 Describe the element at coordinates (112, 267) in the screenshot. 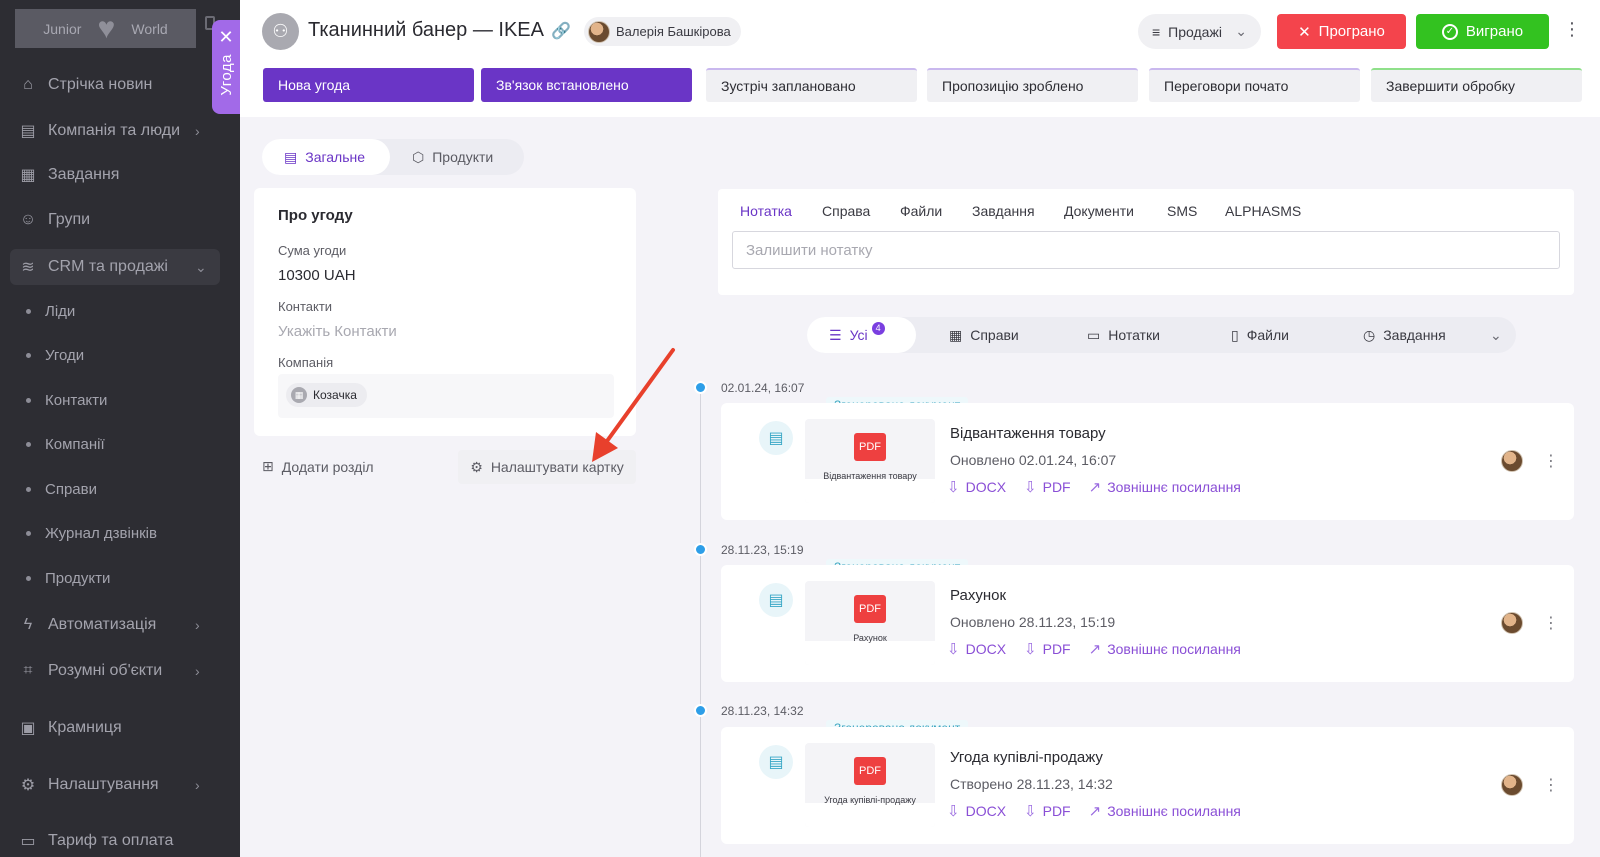

I see `sidebar-item-crm: ≋ CRM та продажі ⌄` at that location.